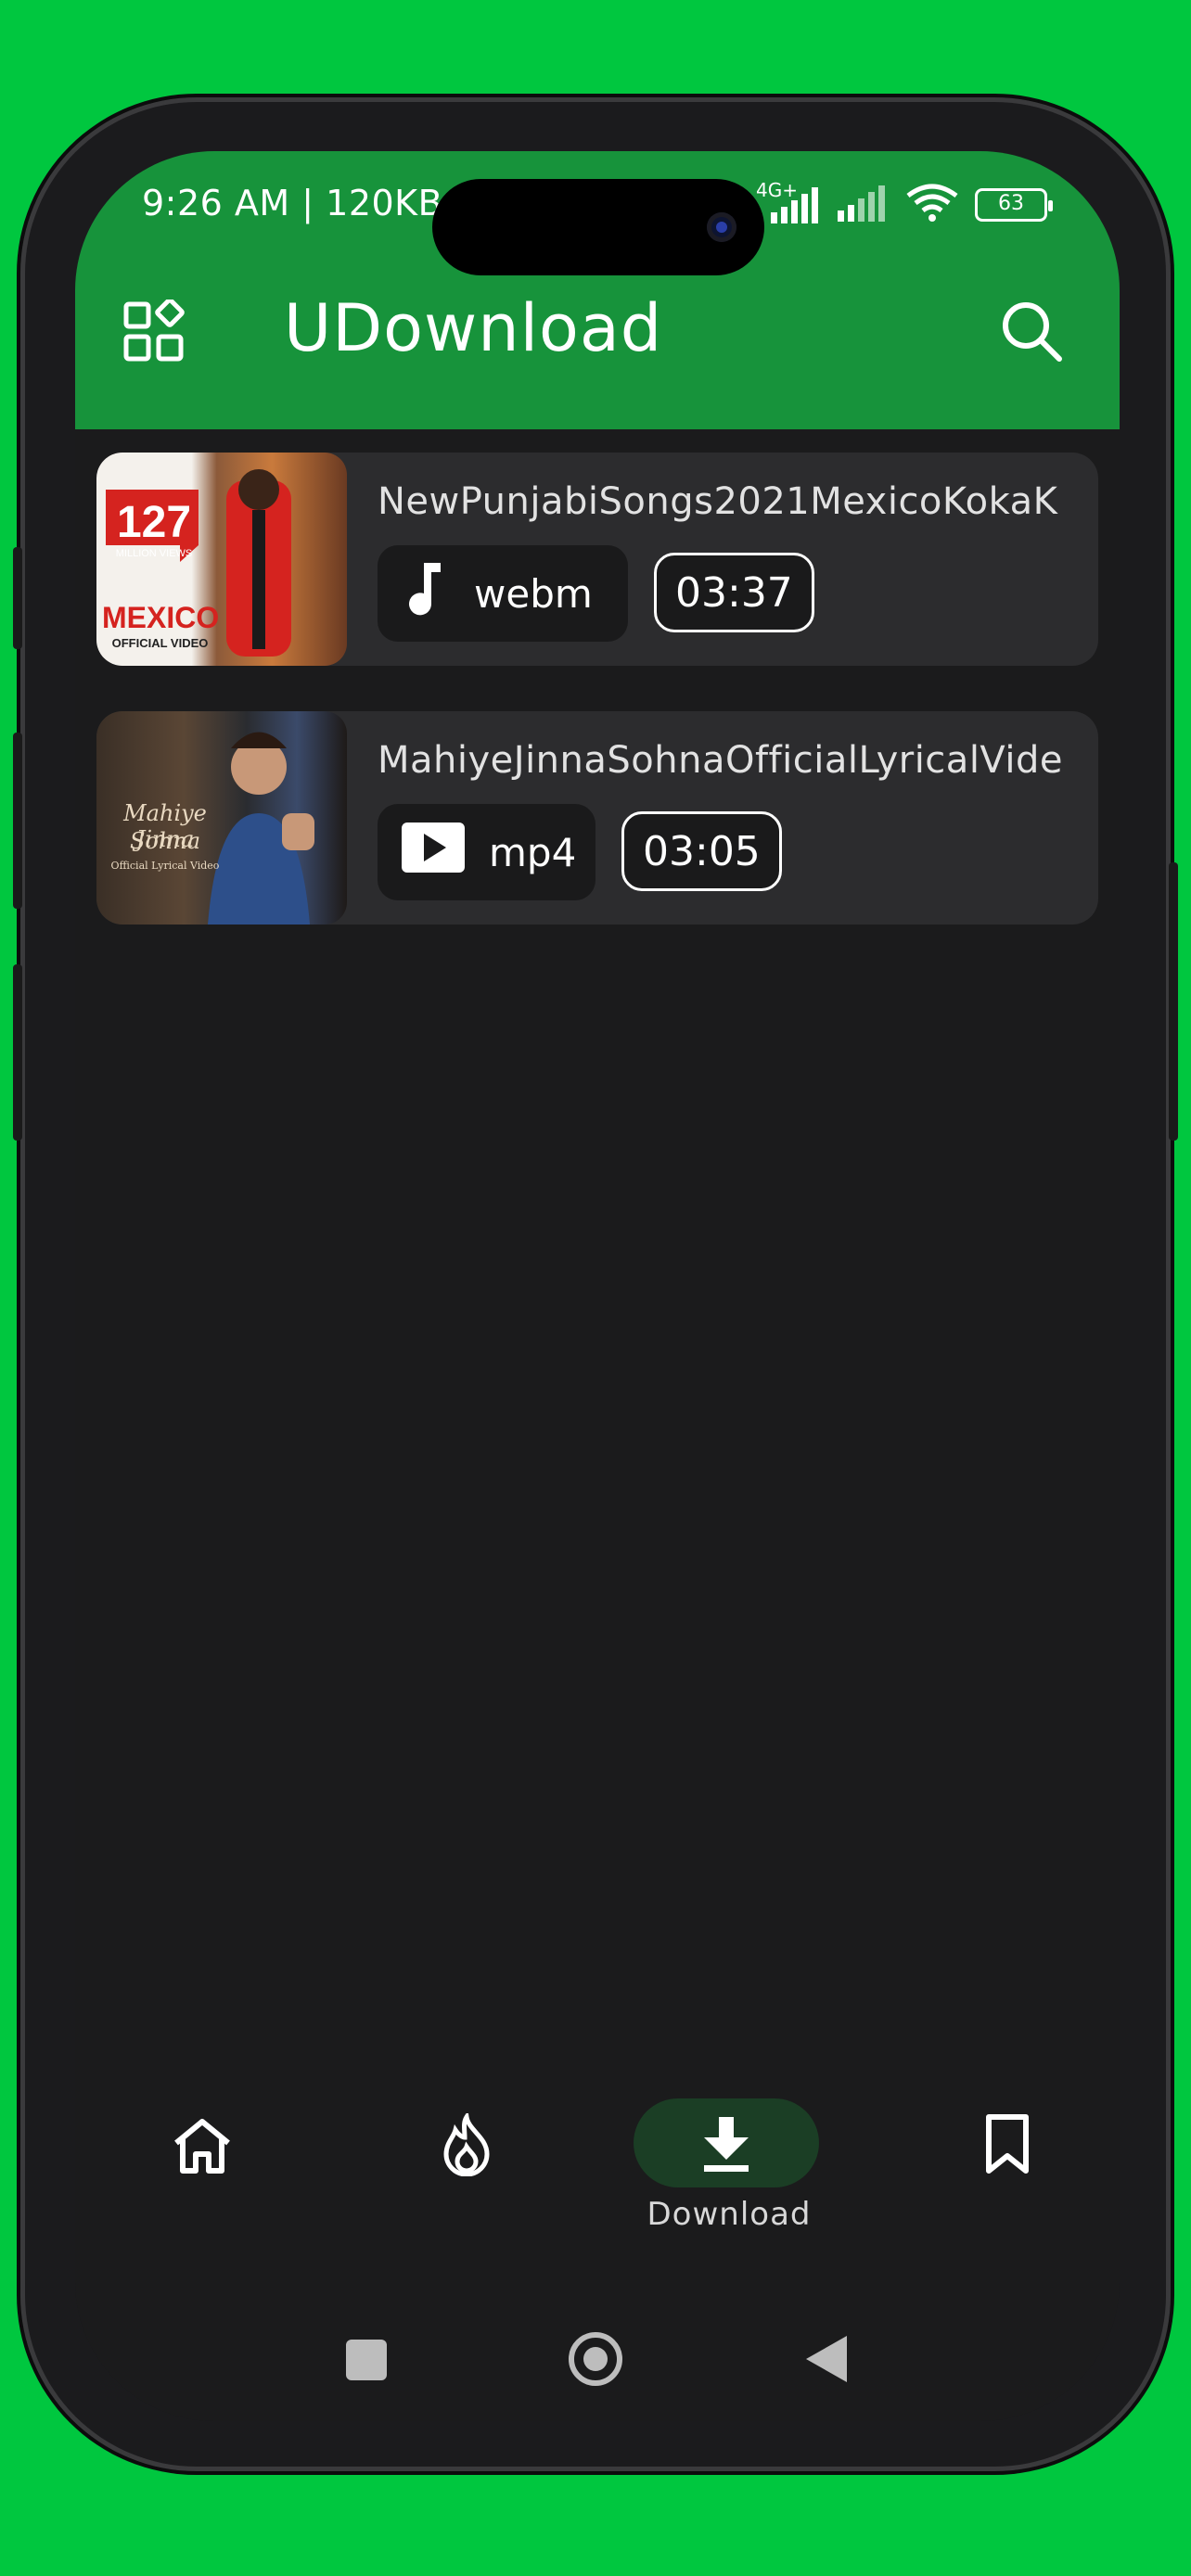 This screenshot has height=2576, width=1191. Describe the element at coordinates (721, 227) in the screenshot. I see `camera-icon` at that location.